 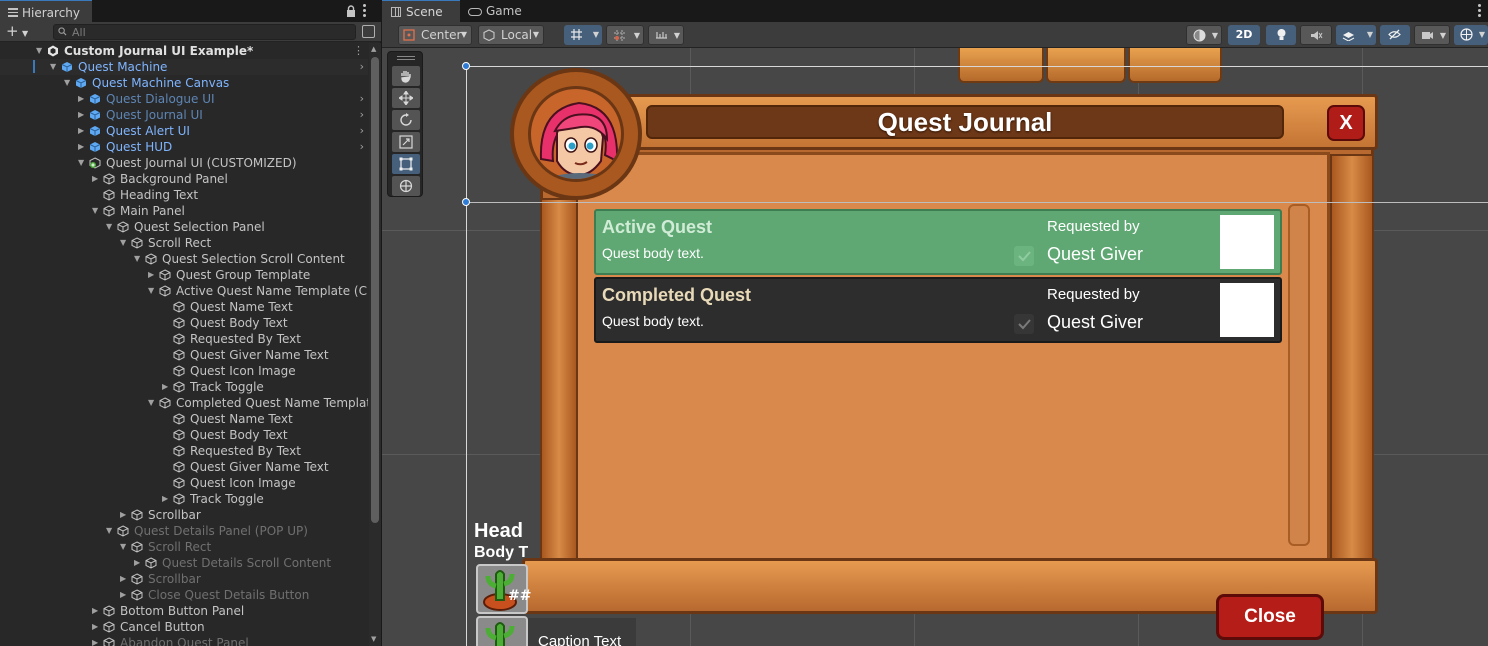 What do you see at coordinates (358, 51) in the screenshot?
I see `scene-more-icon: ⋮` at bounding box center [358, 51].